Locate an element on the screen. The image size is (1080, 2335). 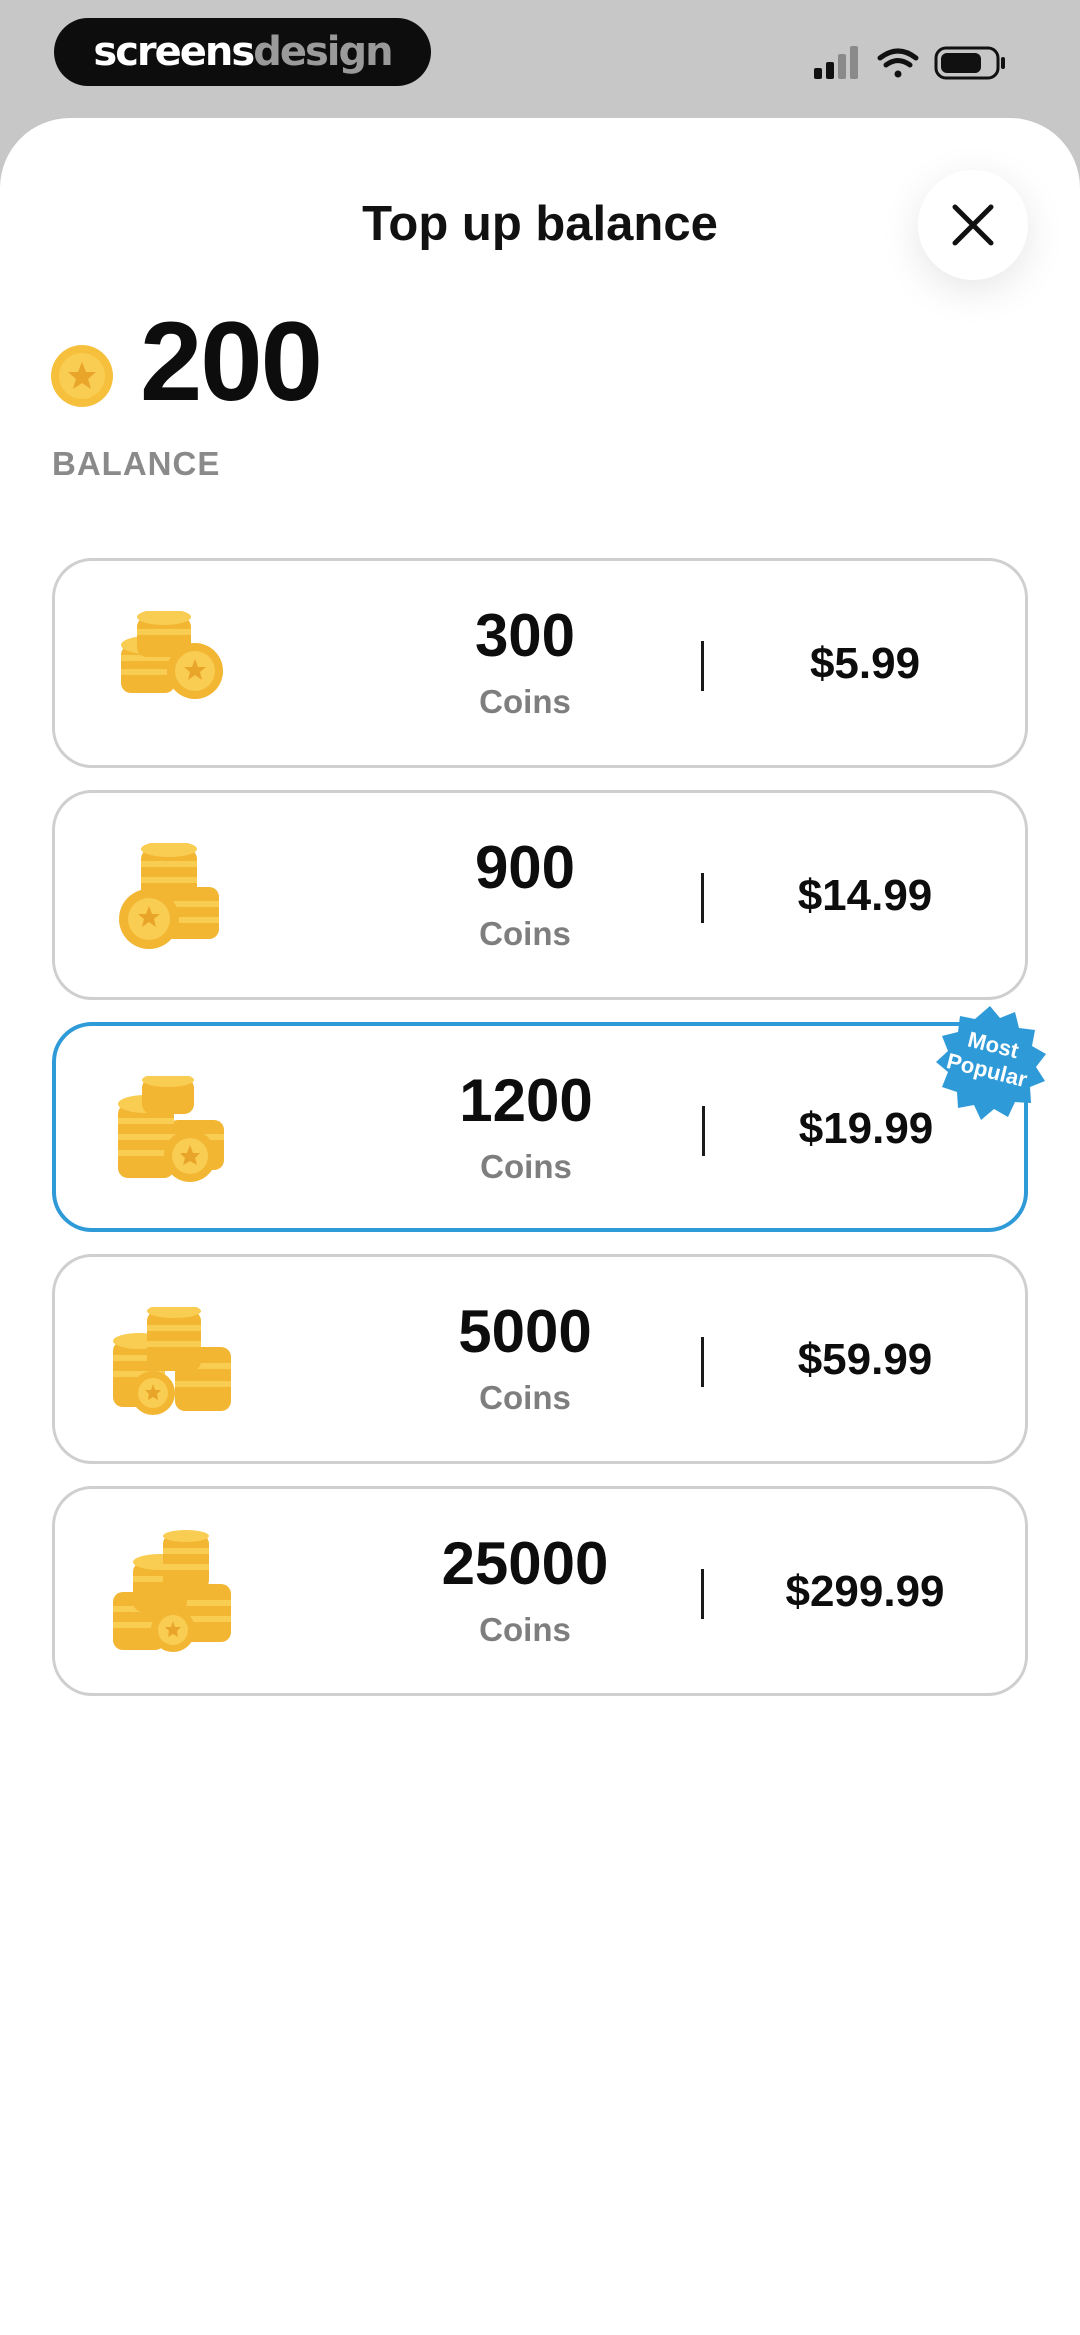
package-option-25000: 25000 Coins $299.99 is located at coordinates (540, 1591).